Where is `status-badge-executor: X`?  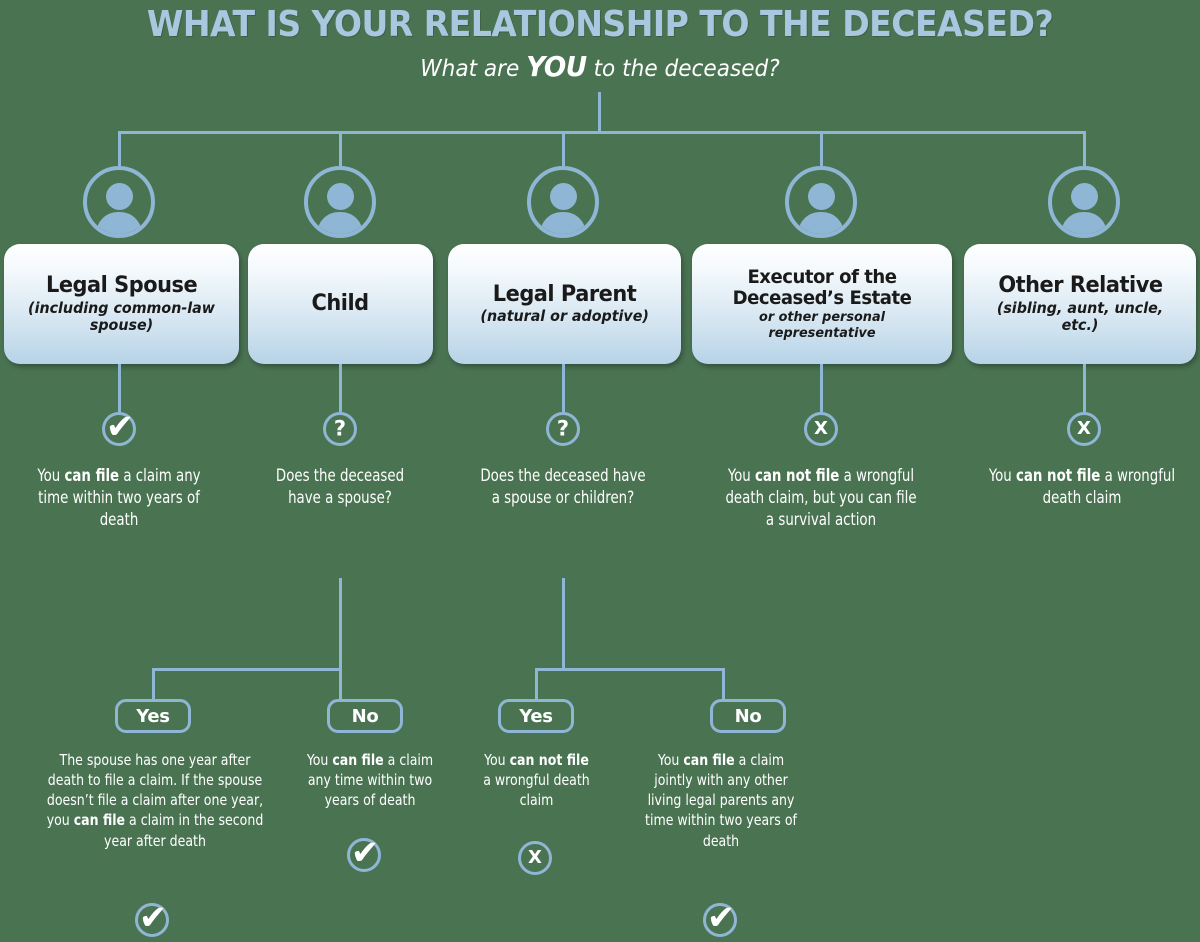 status-badge-executor: X is located at coordinates (821, 429).